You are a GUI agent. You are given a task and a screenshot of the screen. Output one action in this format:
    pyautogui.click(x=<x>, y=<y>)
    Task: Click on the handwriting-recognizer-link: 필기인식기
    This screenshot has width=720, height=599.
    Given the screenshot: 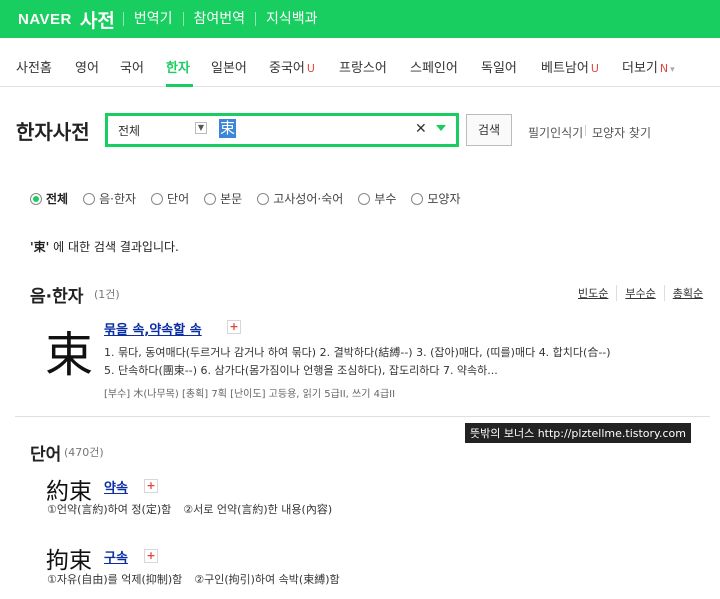 What is the action you would take?
    pyautogui.click(x=555, y=132)
    